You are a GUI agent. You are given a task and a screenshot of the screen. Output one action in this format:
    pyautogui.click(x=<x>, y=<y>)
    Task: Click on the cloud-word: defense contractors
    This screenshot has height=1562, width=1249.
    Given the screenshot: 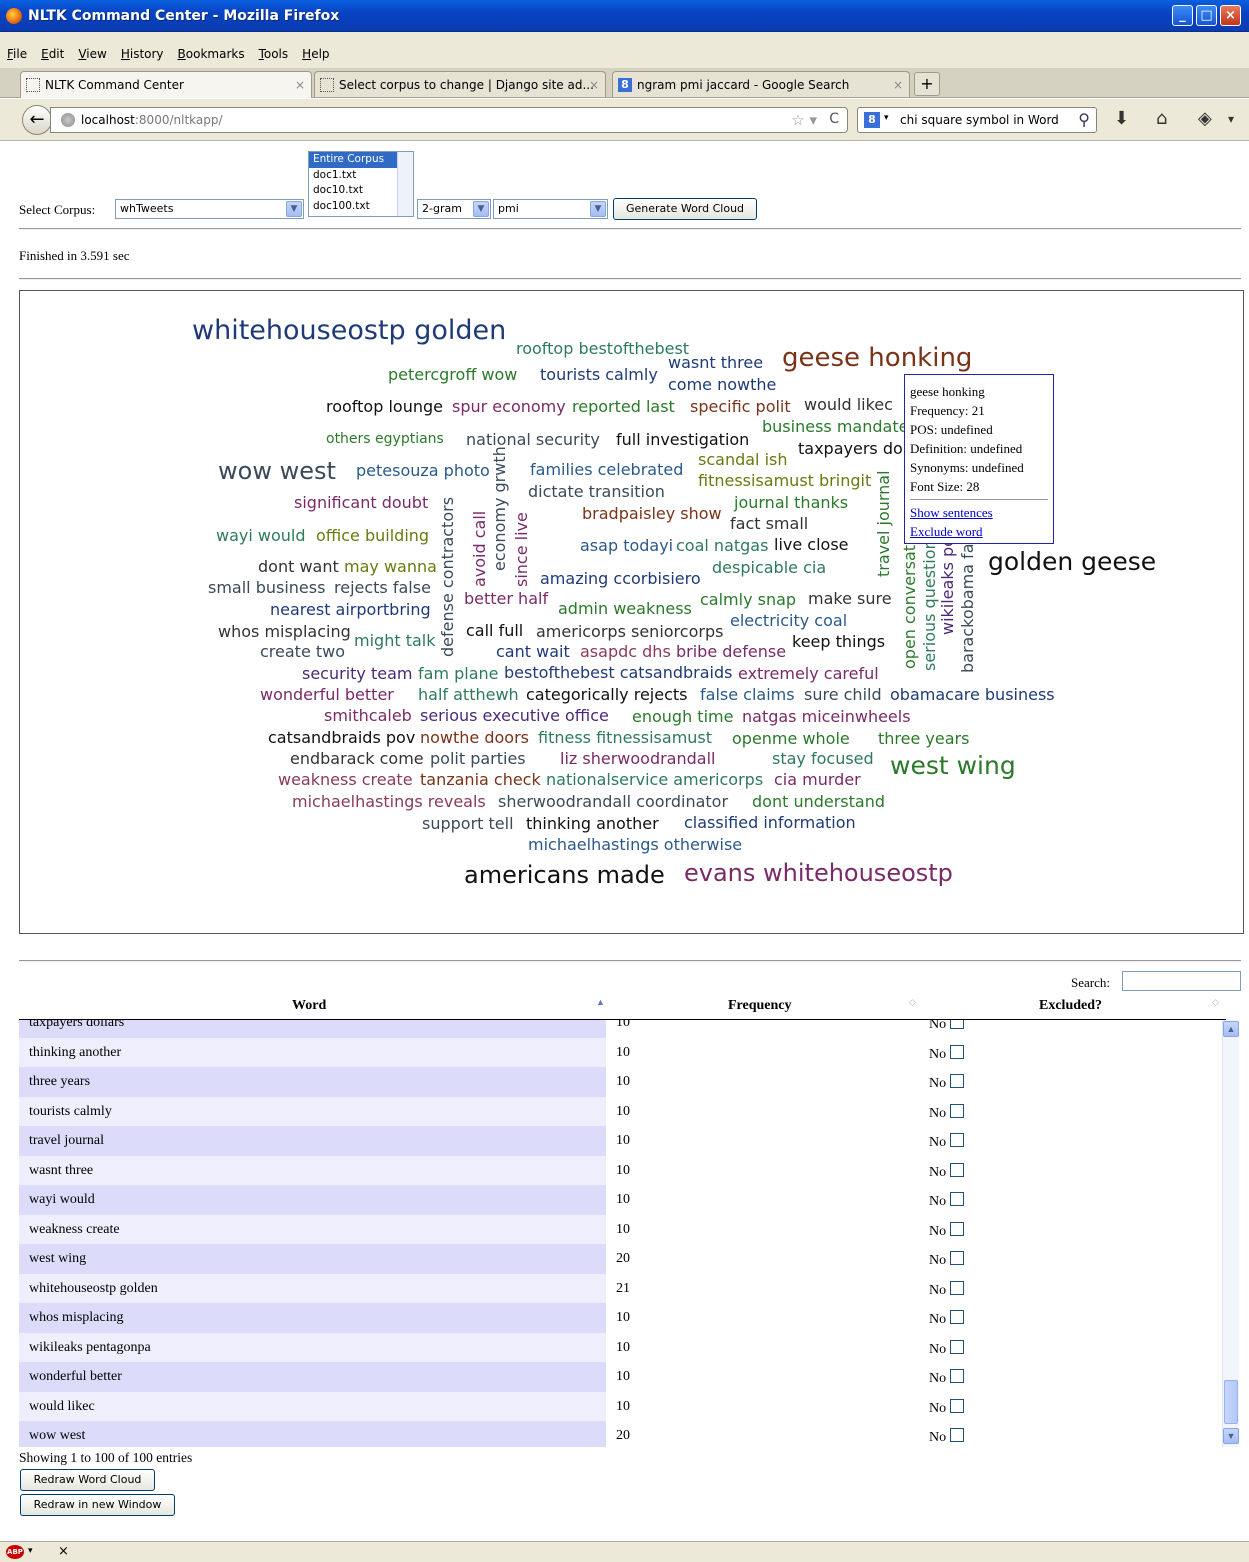 What is the action you would take?
    pyautogui.click(x=447, y=577)
    